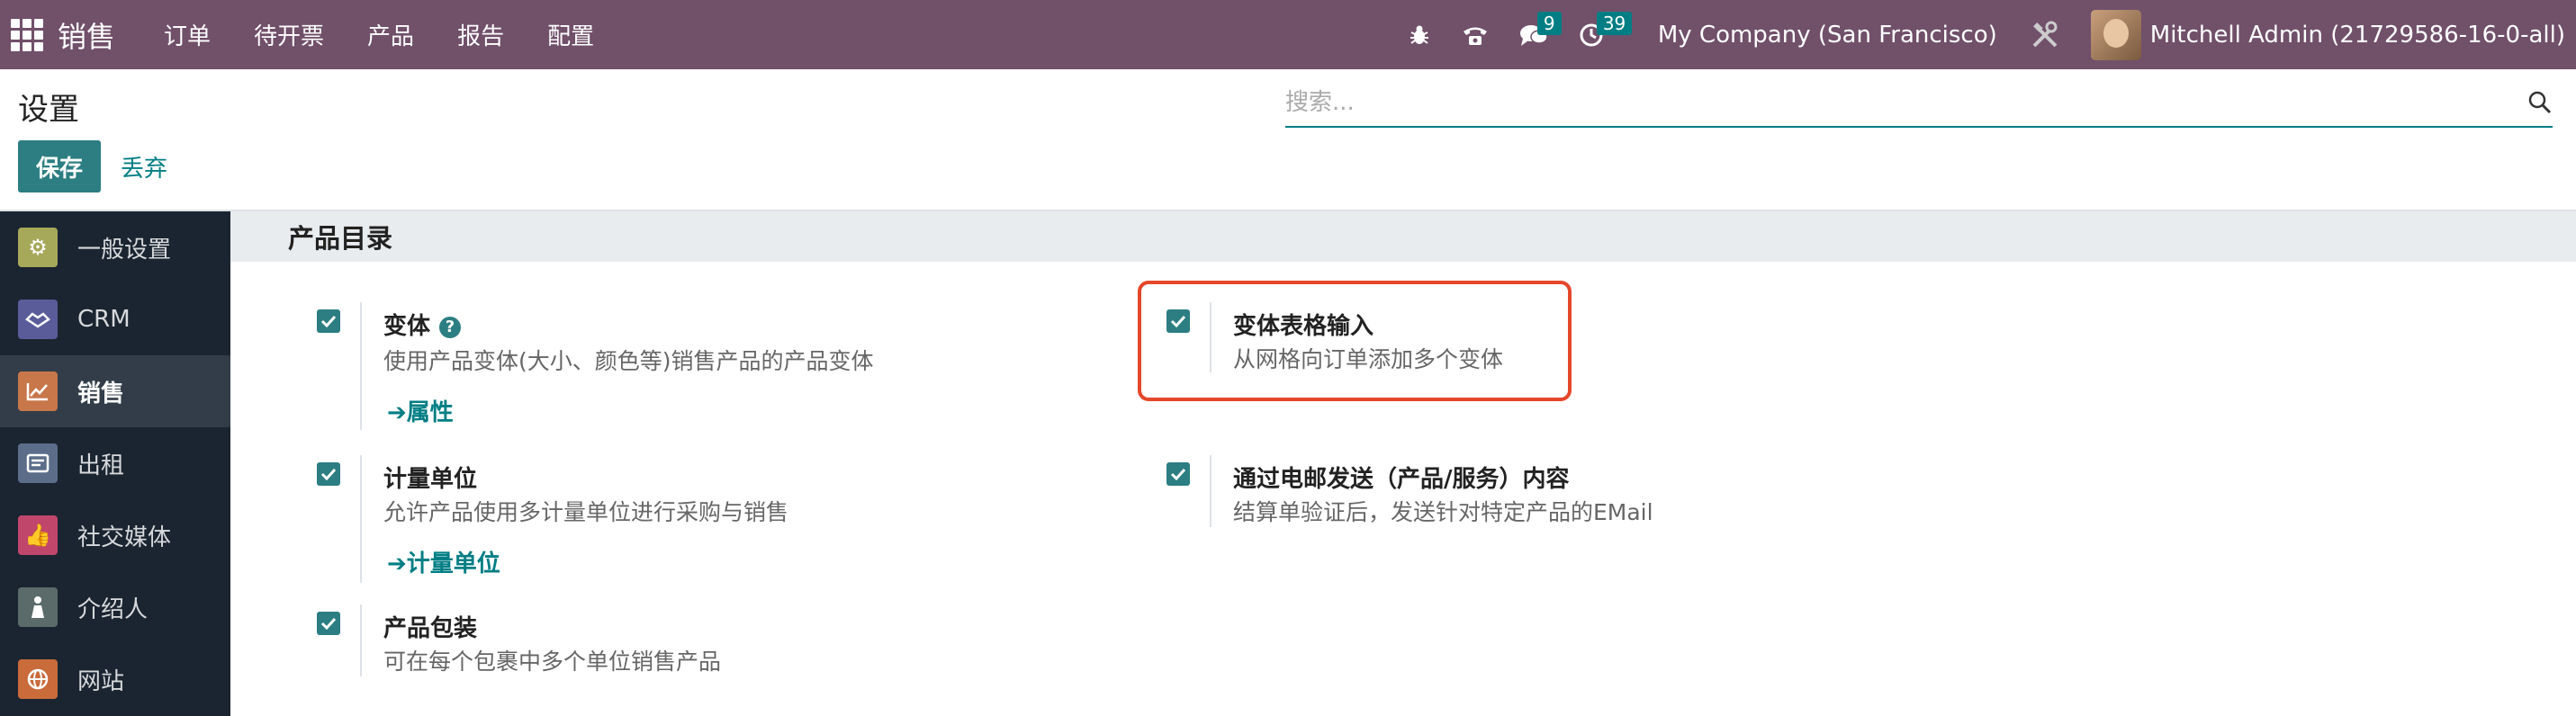 Image resolution: width=2576 pixels, height=716 pixels. Describe the element at coordinates (586, 512) in the screenshot. I see `uom-desc: 允许产品使用多计量单位进行采购与销售` at that location.